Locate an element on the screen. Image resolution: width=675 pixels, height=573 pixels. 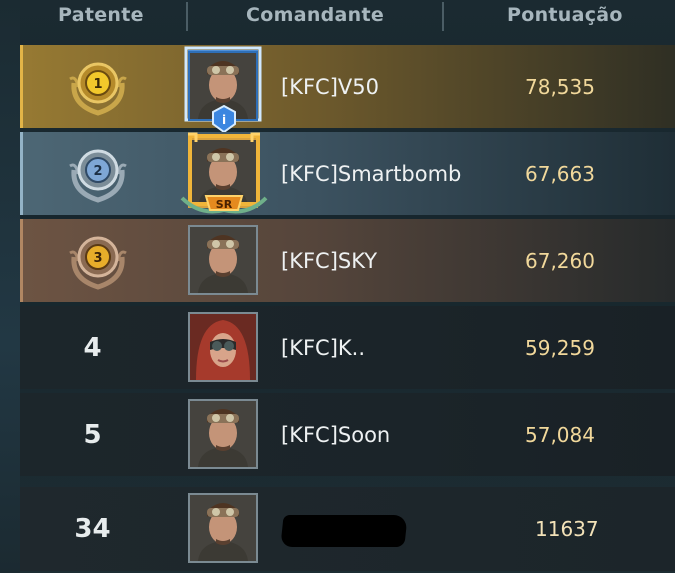
leaderboard-header: Patente Comandante Pontuação is located at coordinates (337, 17).